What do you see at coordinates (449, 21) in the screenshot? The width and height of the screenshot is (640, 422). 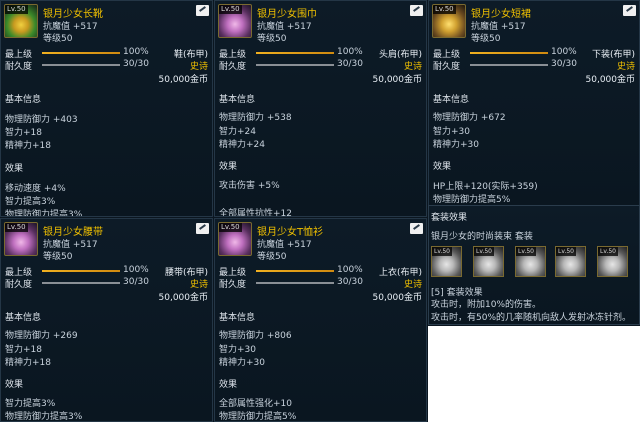 I see `skirt-icon: Lv.50` at bounding box center [449, 21].